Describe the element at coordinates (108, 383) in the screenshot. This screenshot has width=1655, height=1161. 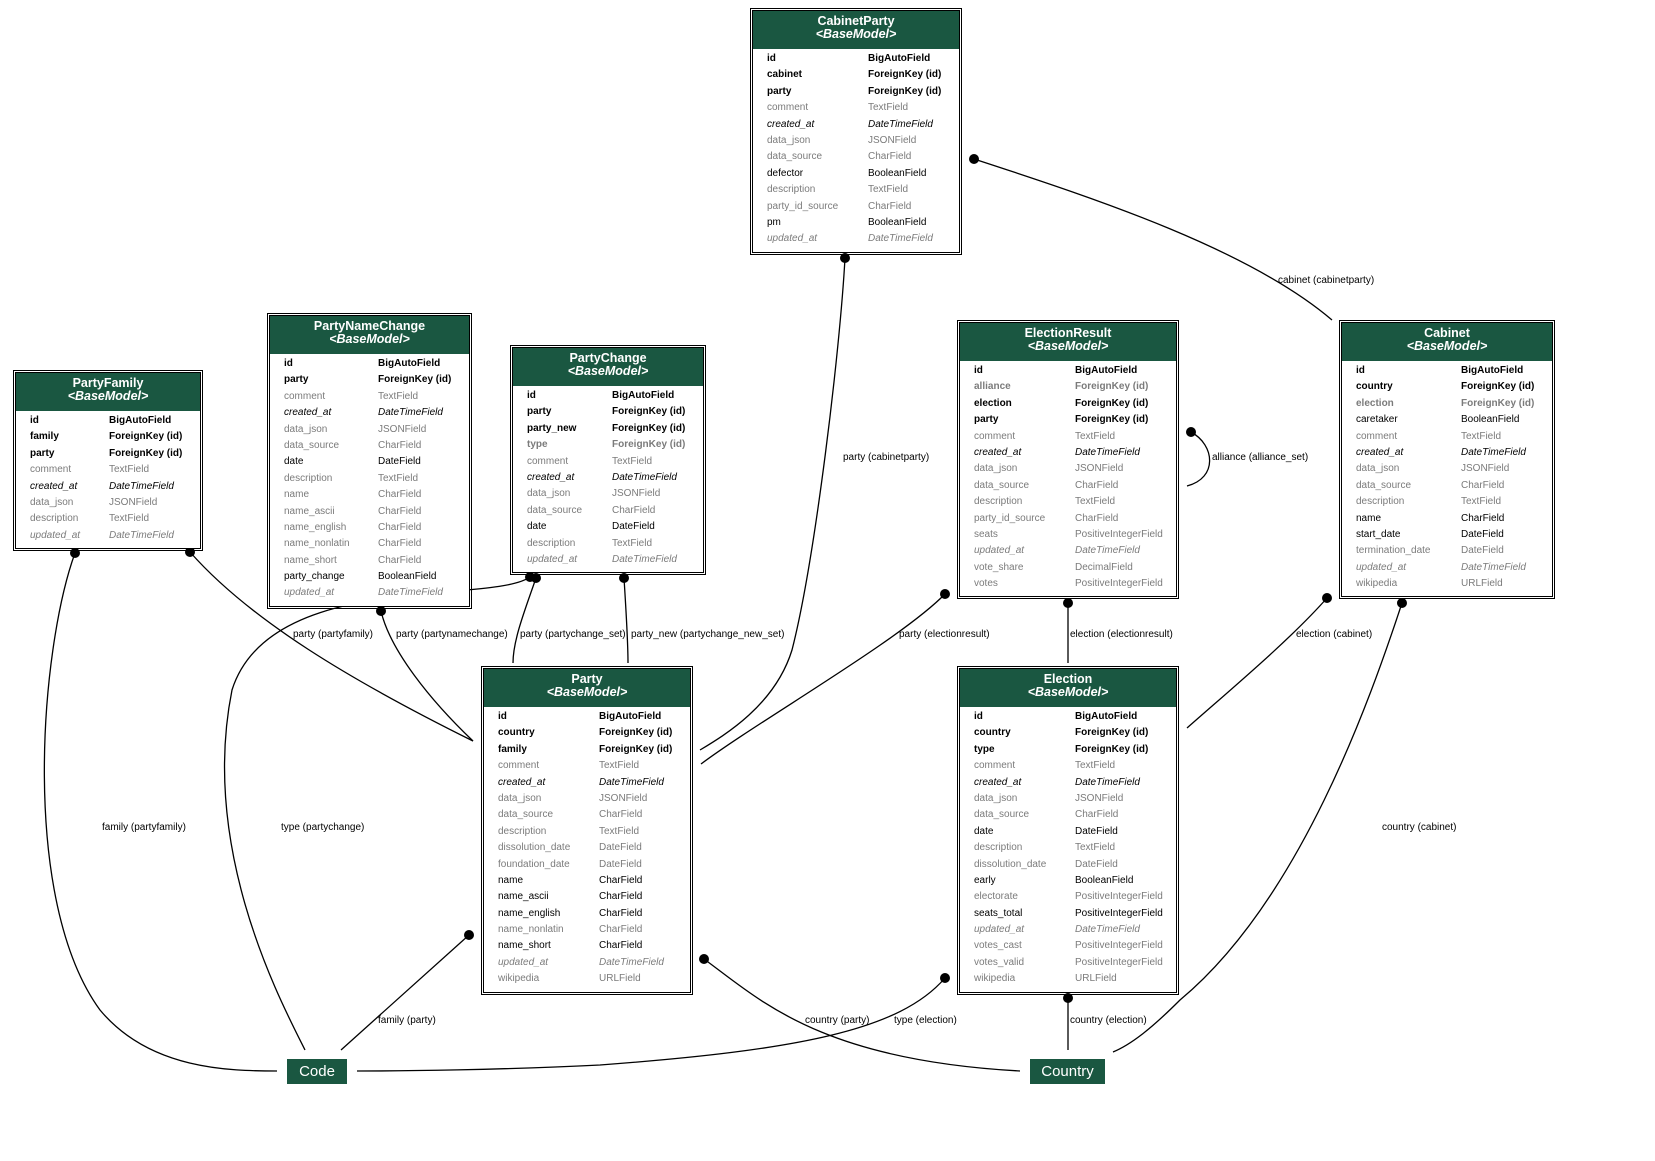
I see `model-title: PartyFamily` at that location.